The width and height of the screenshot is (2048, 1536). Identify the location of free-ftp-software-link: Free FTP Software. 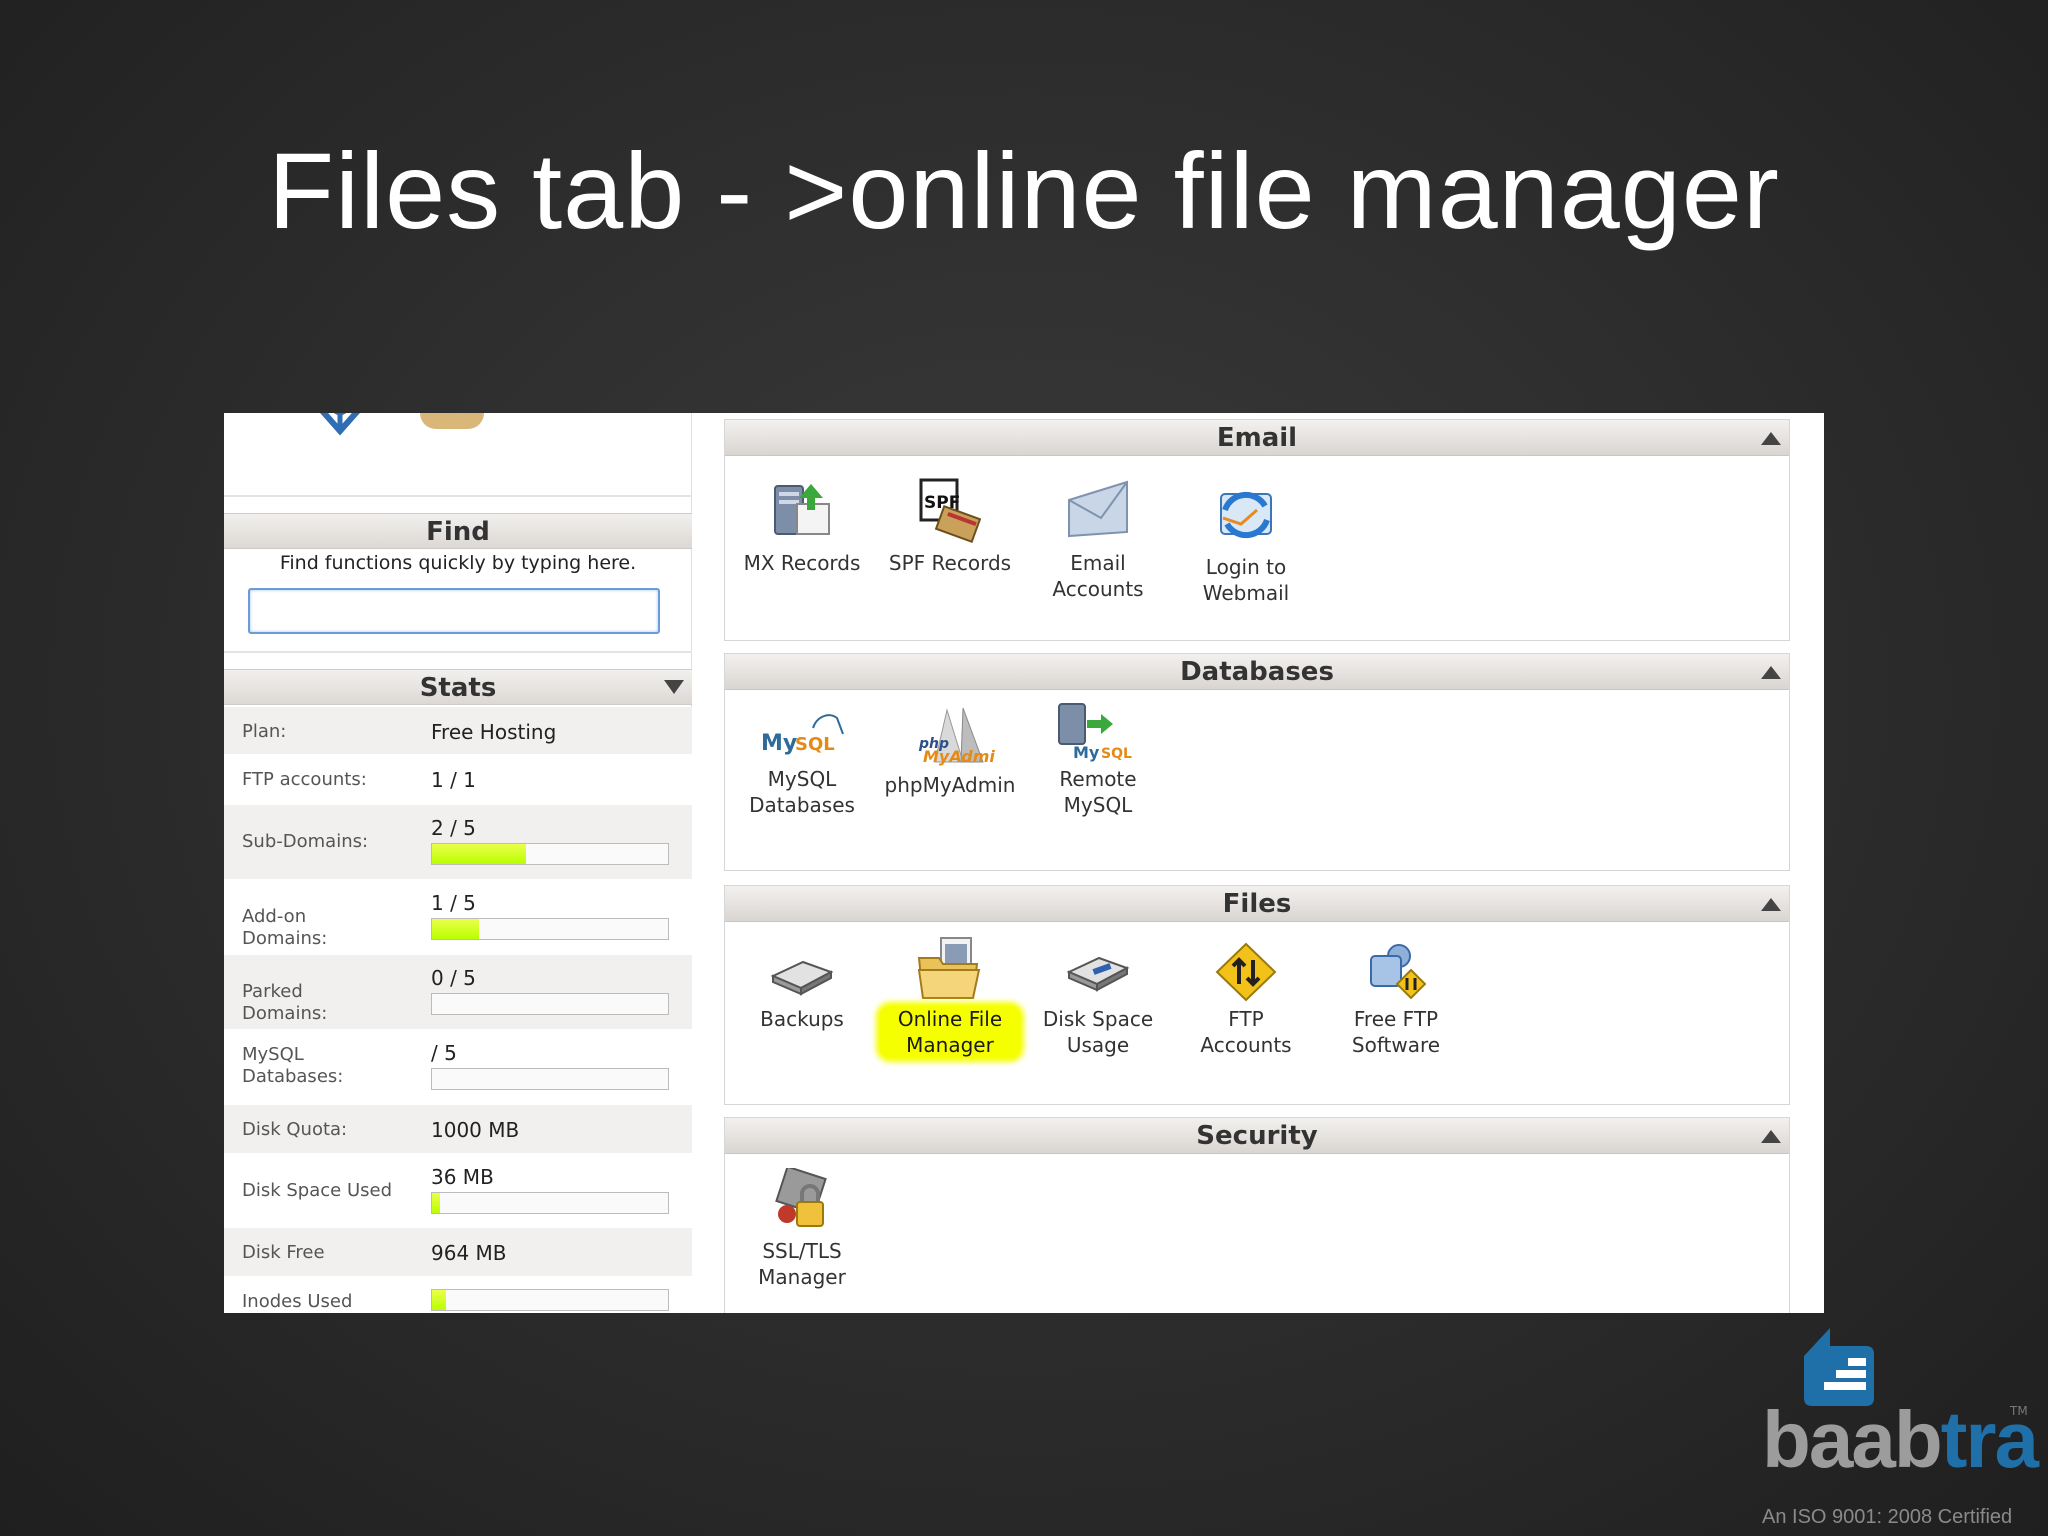
(1396, 1000).